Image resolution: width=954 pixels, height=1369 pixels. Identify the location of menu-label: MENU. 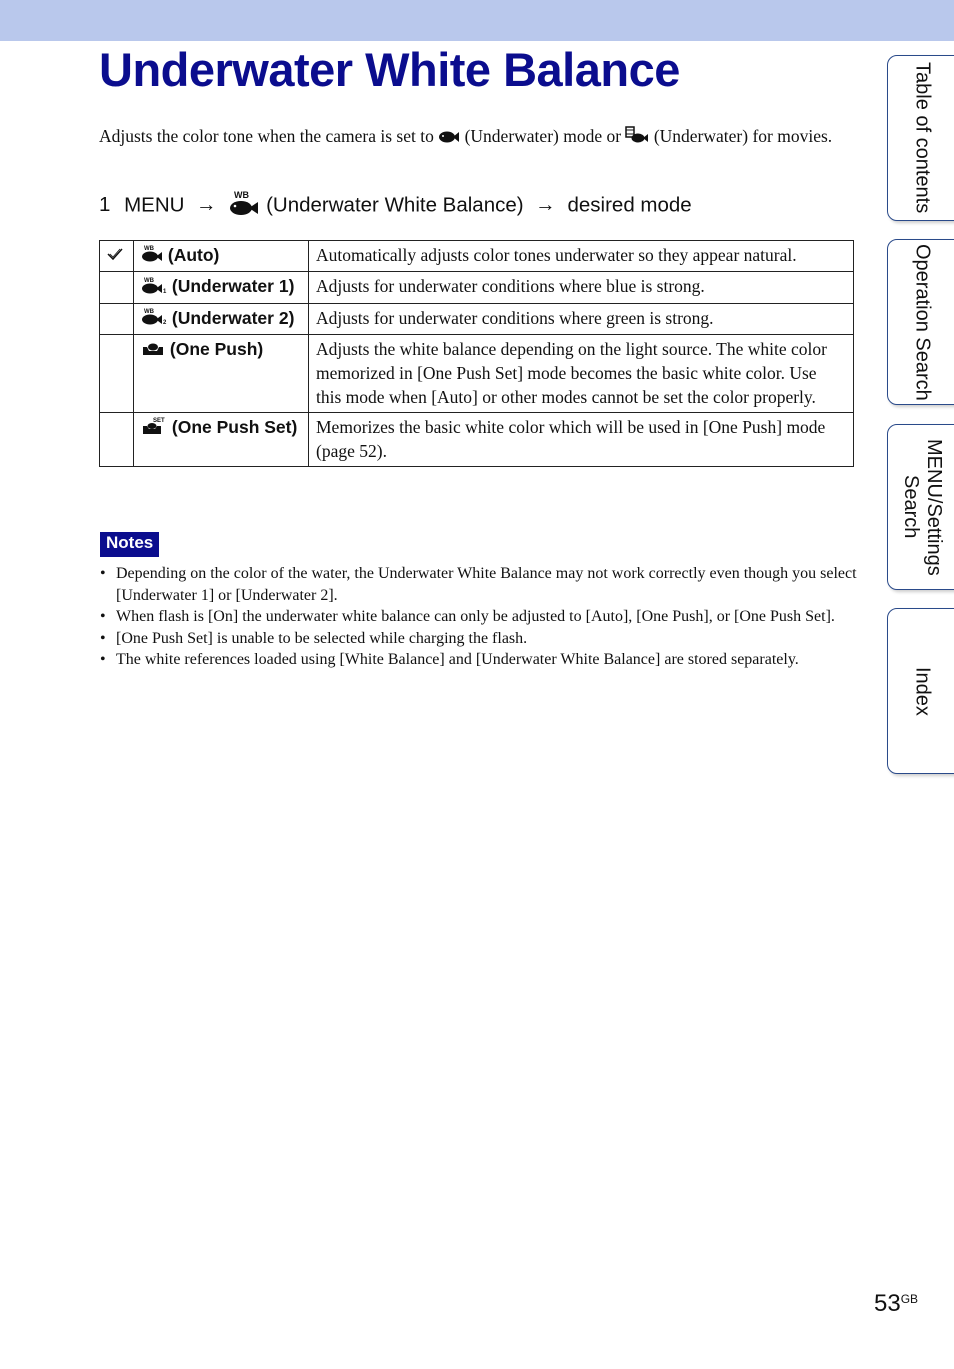
(154, 205).